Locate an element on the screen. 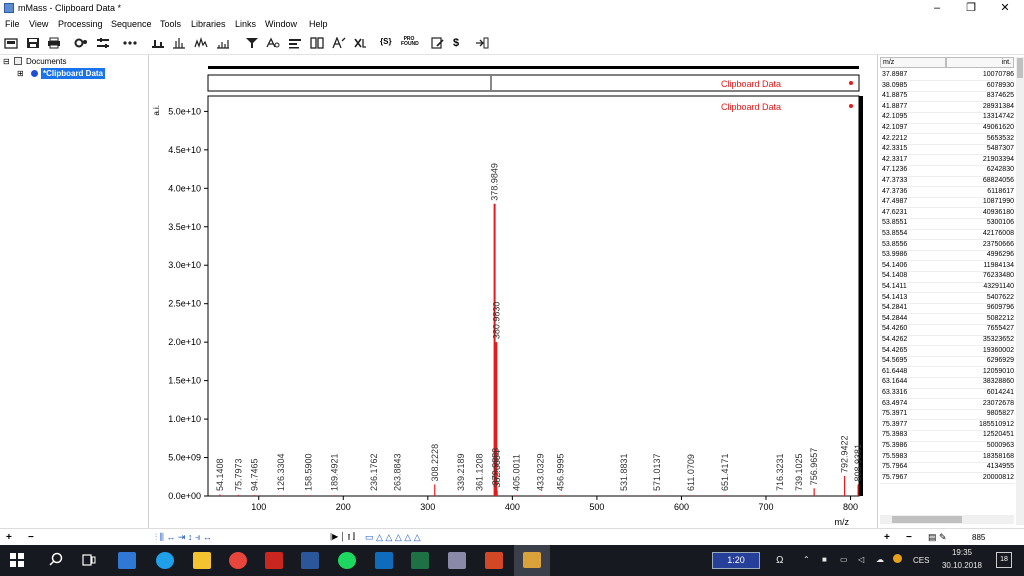  peak-row: 37.8987 10070786 is located at coordinates (947, 75).